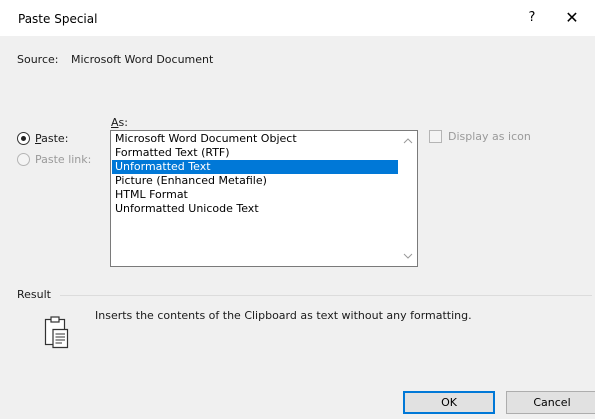  Describe the element at coordinates (23, 159) in the screenshot. I see `paste-link-radio-indicator` at that location.